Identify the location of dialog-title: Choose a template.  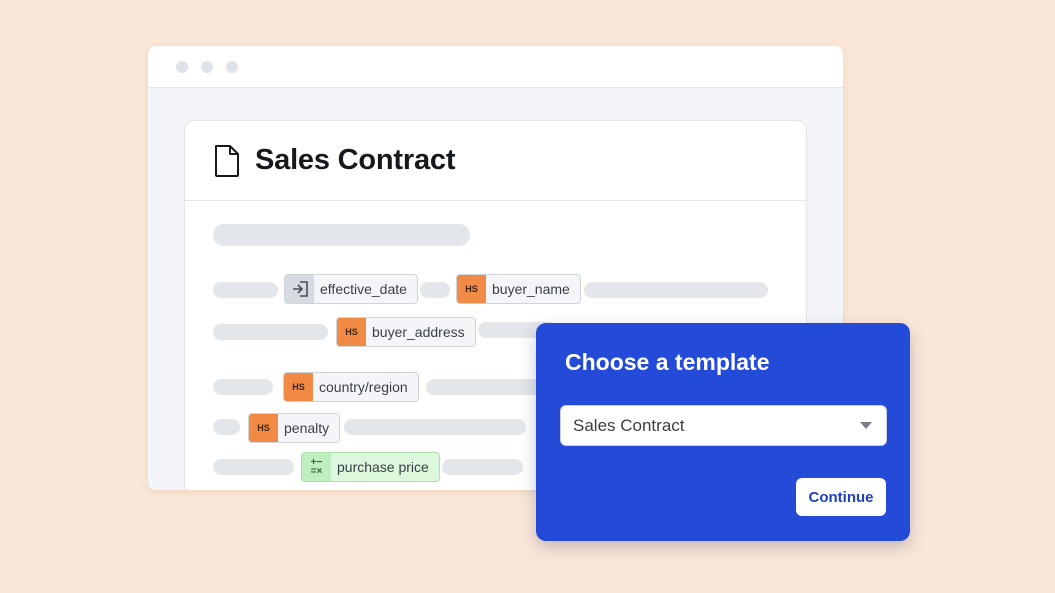
(667, 362).